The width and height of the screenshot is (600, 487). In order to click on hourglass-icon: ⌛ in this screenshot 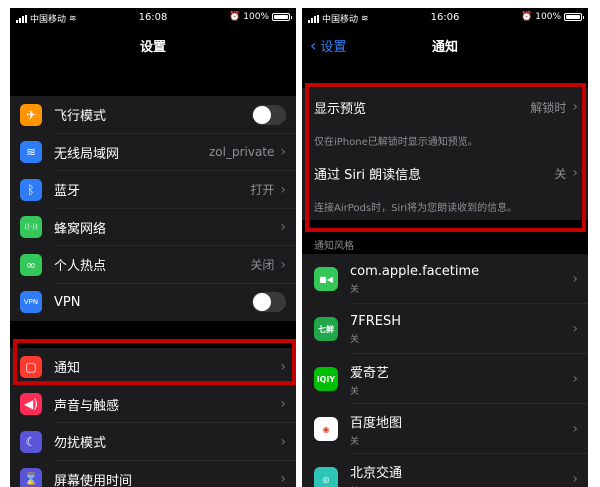, I will do `click(31, 477)`.